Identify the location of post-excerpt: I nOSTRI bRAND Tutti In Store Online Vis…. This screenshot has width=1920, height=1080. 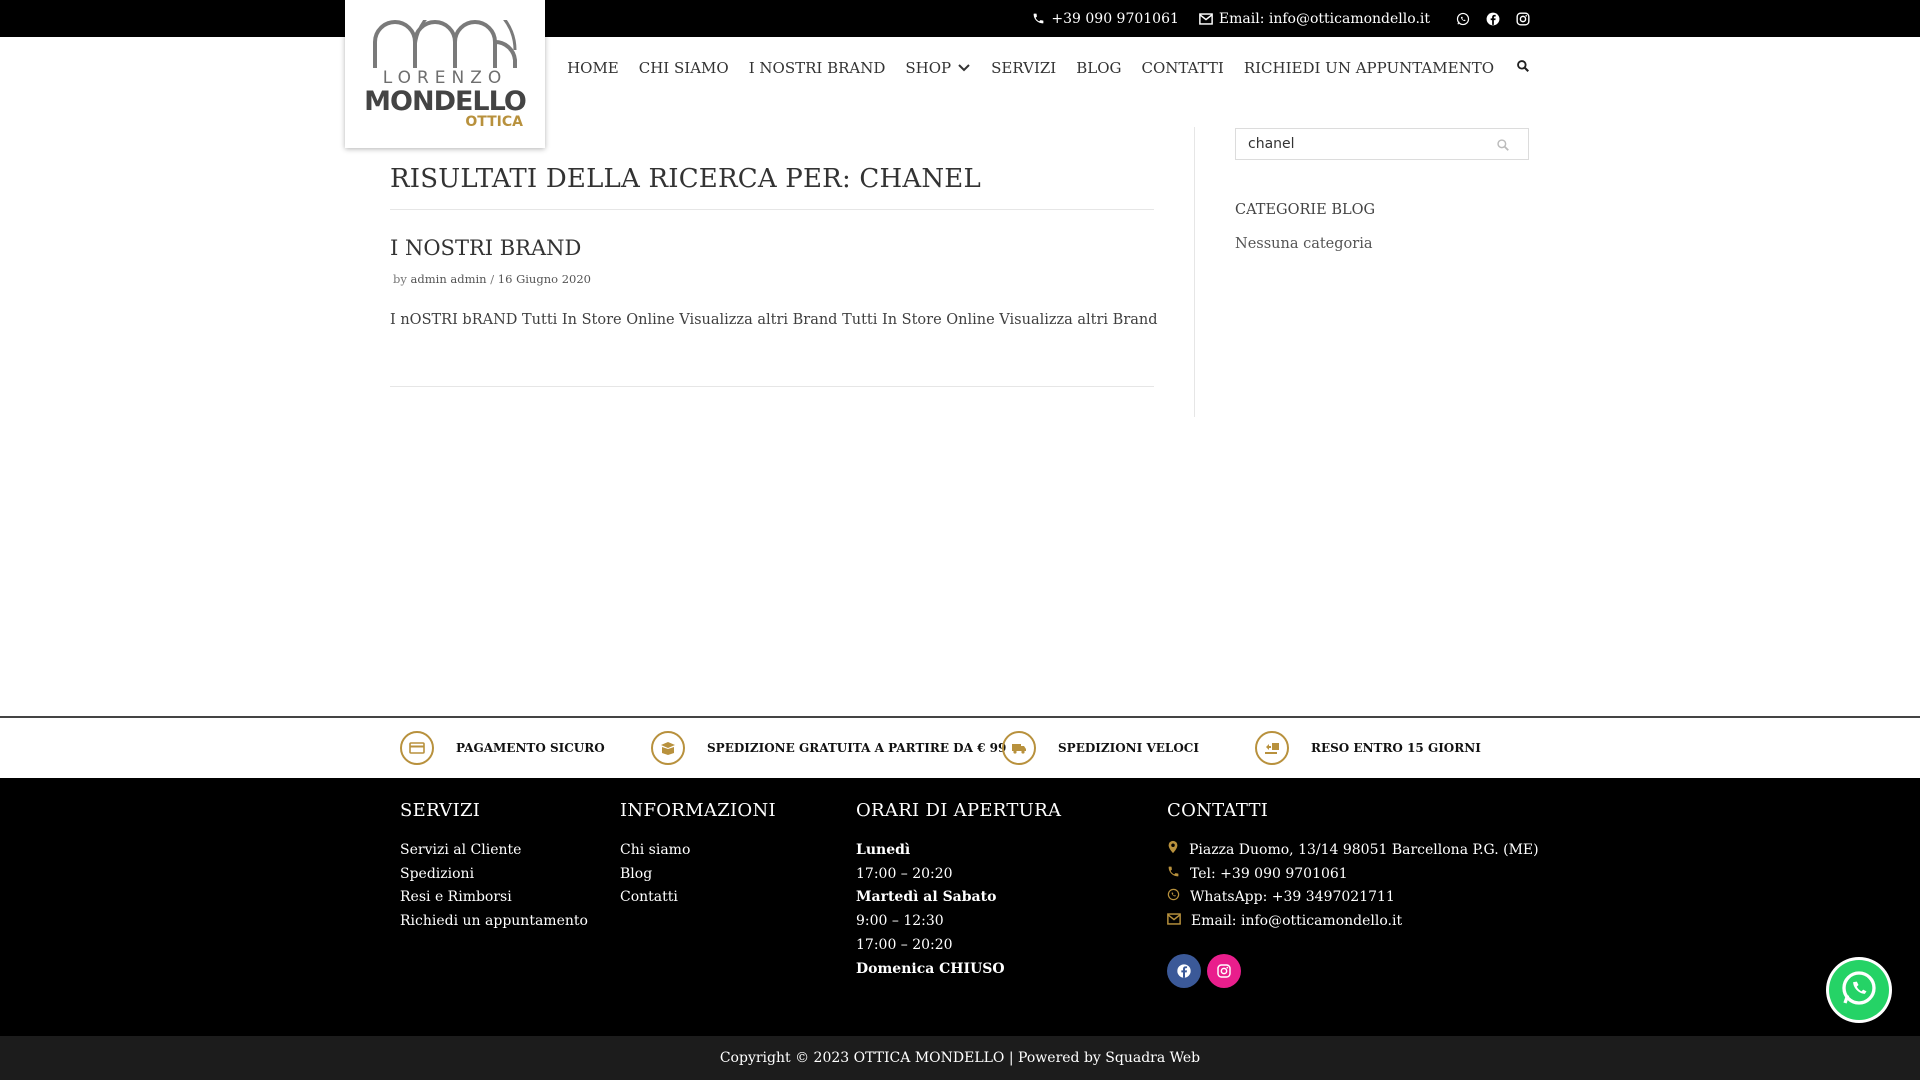
(774, 320).